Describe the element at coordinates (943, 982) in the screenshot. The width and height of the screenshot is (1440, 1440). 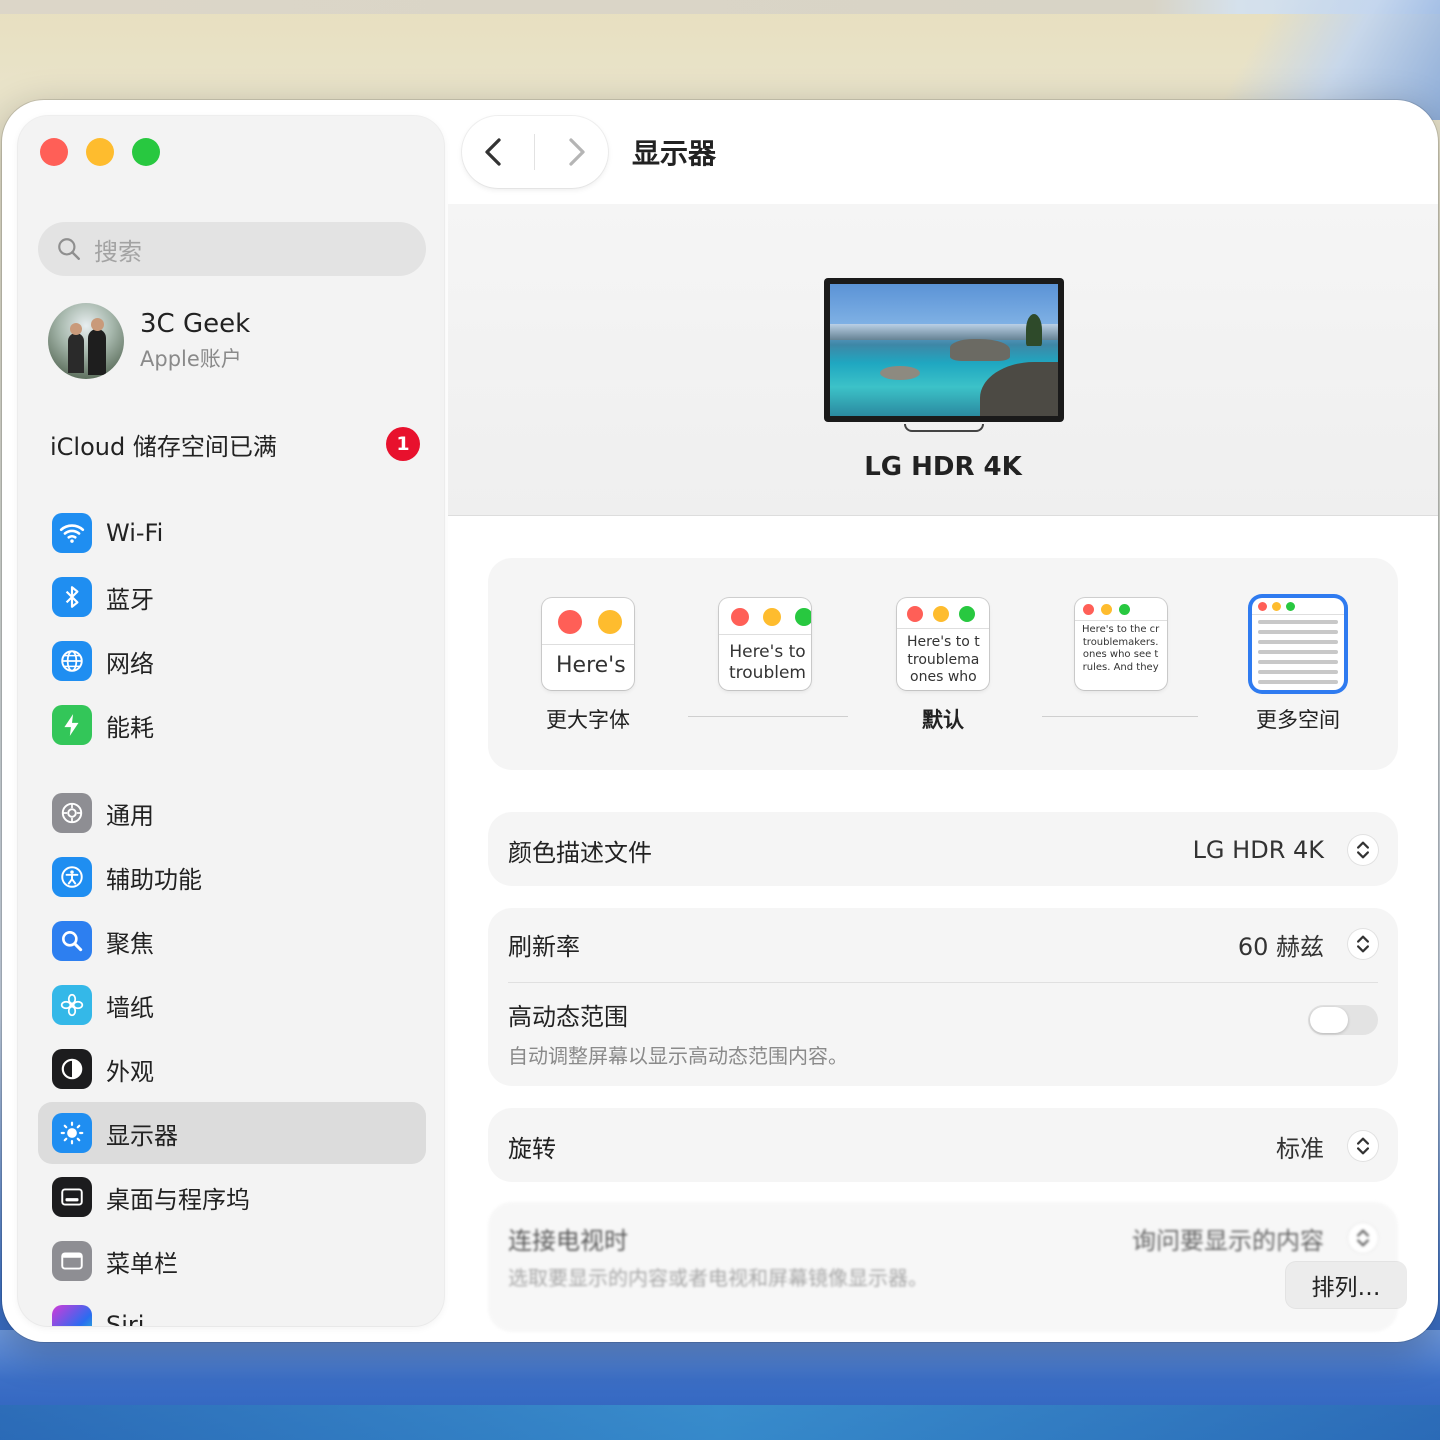
I see `row-divider` at that location.